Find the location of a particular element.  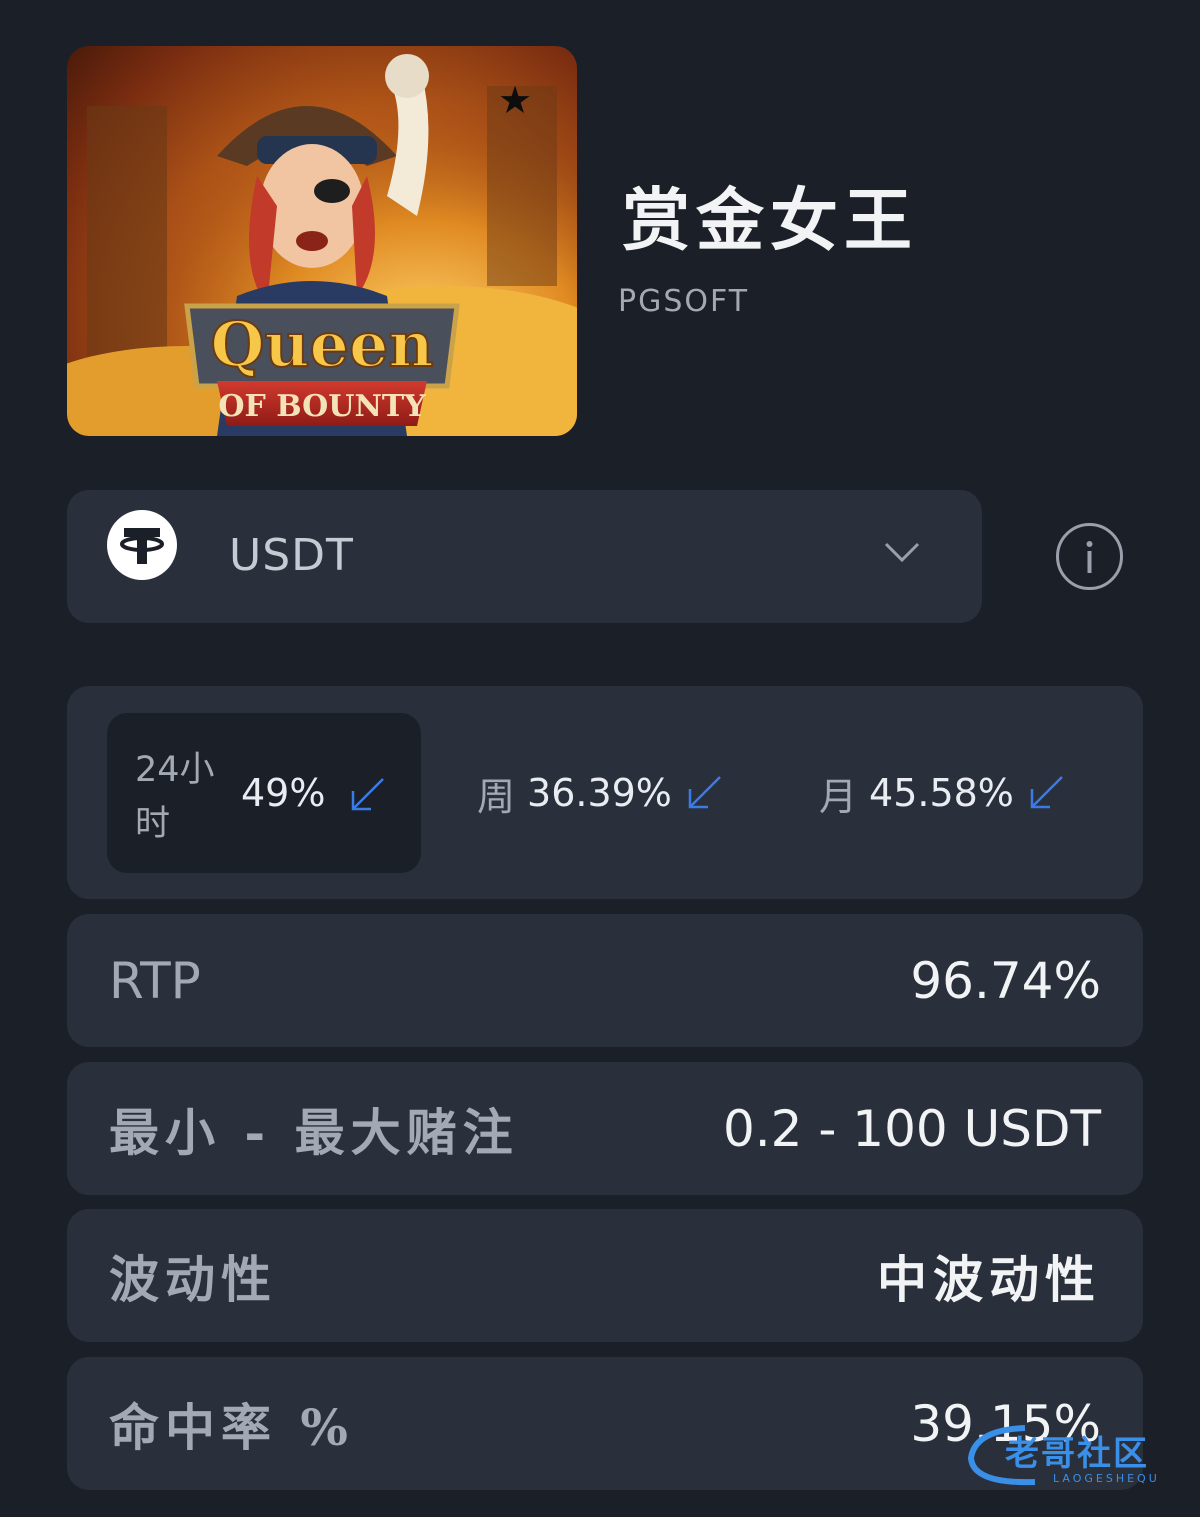

watermark-logo: 老哥社区 LAOGESHEQU is located at coordinates (1077, 1455).